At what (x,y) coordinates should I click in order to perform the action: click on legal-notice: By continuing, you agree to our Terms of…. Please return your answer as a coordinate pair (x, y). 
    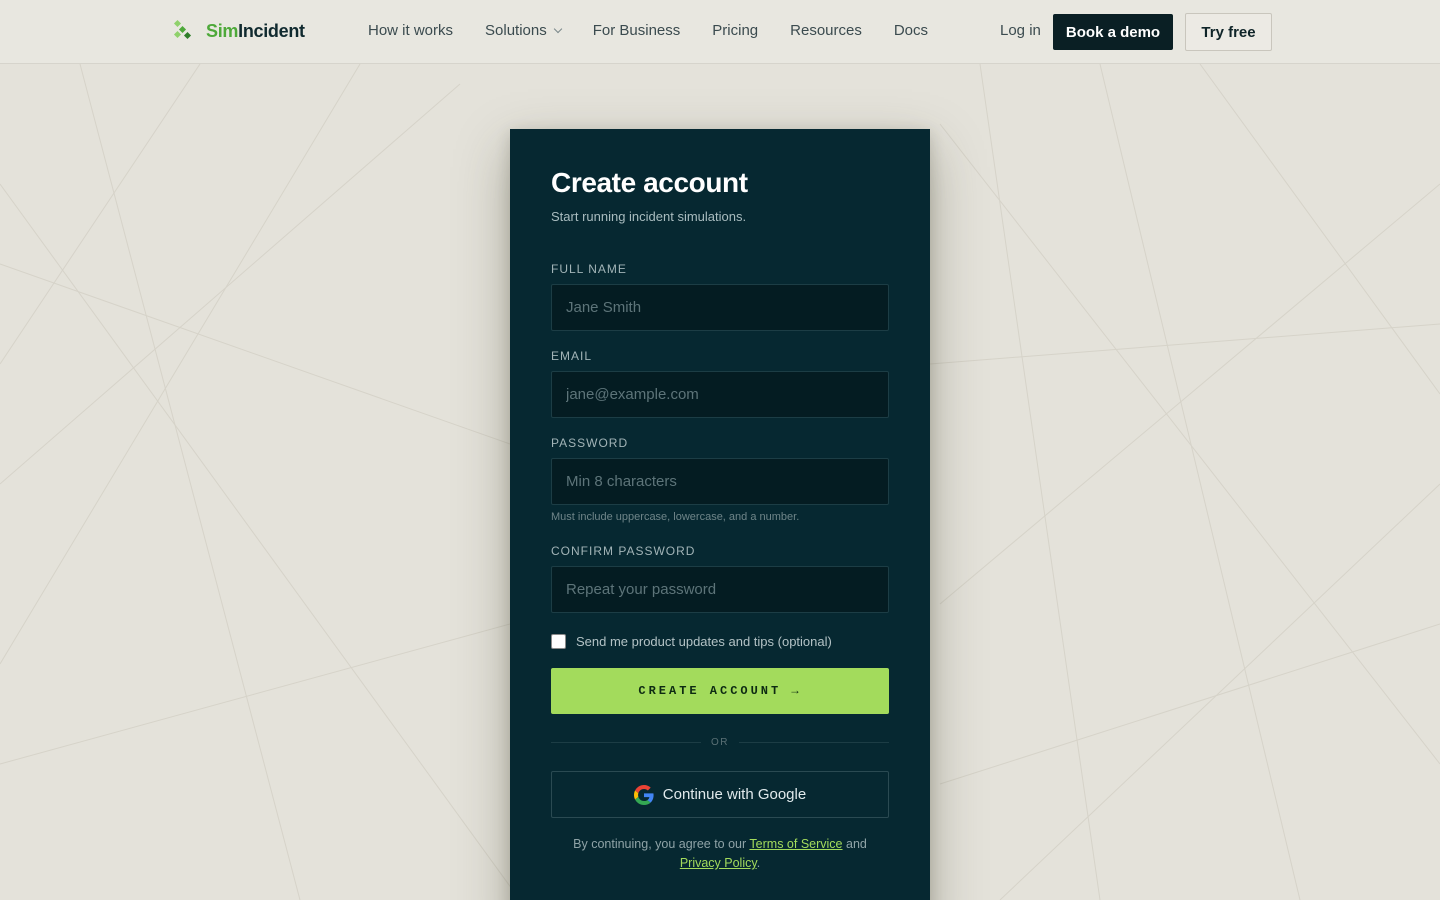
    Looking at the image, I should click on (720, 854).